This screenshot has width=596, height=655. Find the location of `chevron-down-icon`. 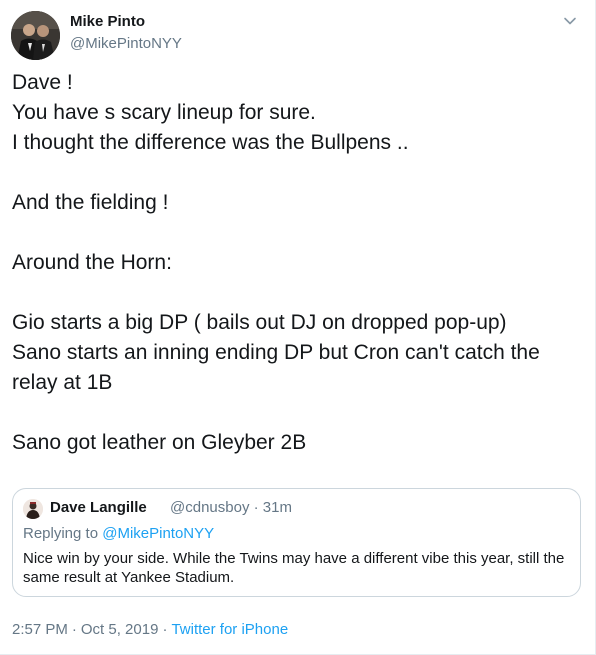

chevron-down-icon is located at coordinates (570, 21).